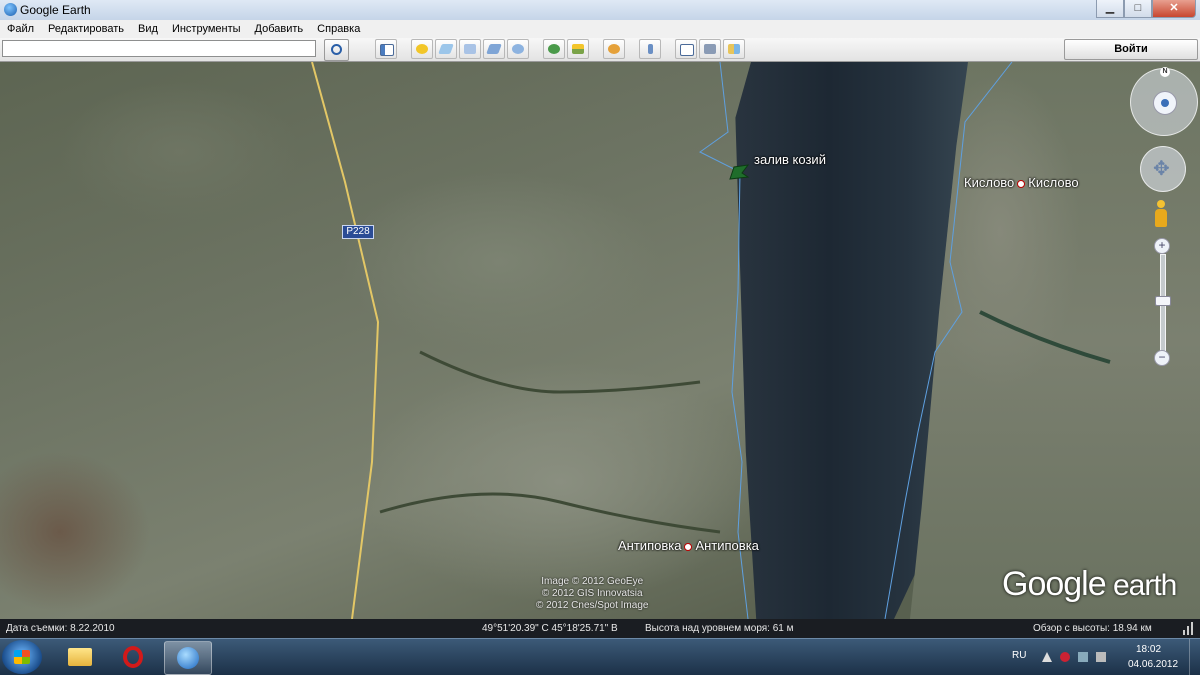  I want to click on zoom-out-button: −, so click(1162, 358).